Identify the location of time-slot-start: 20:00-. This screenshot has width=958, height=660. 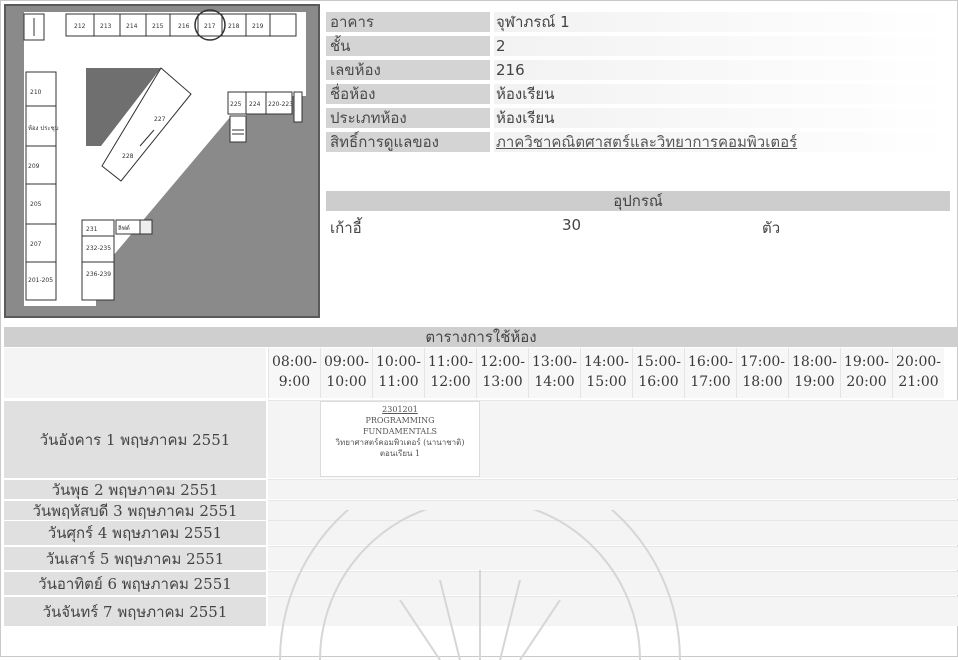
(918, 362).